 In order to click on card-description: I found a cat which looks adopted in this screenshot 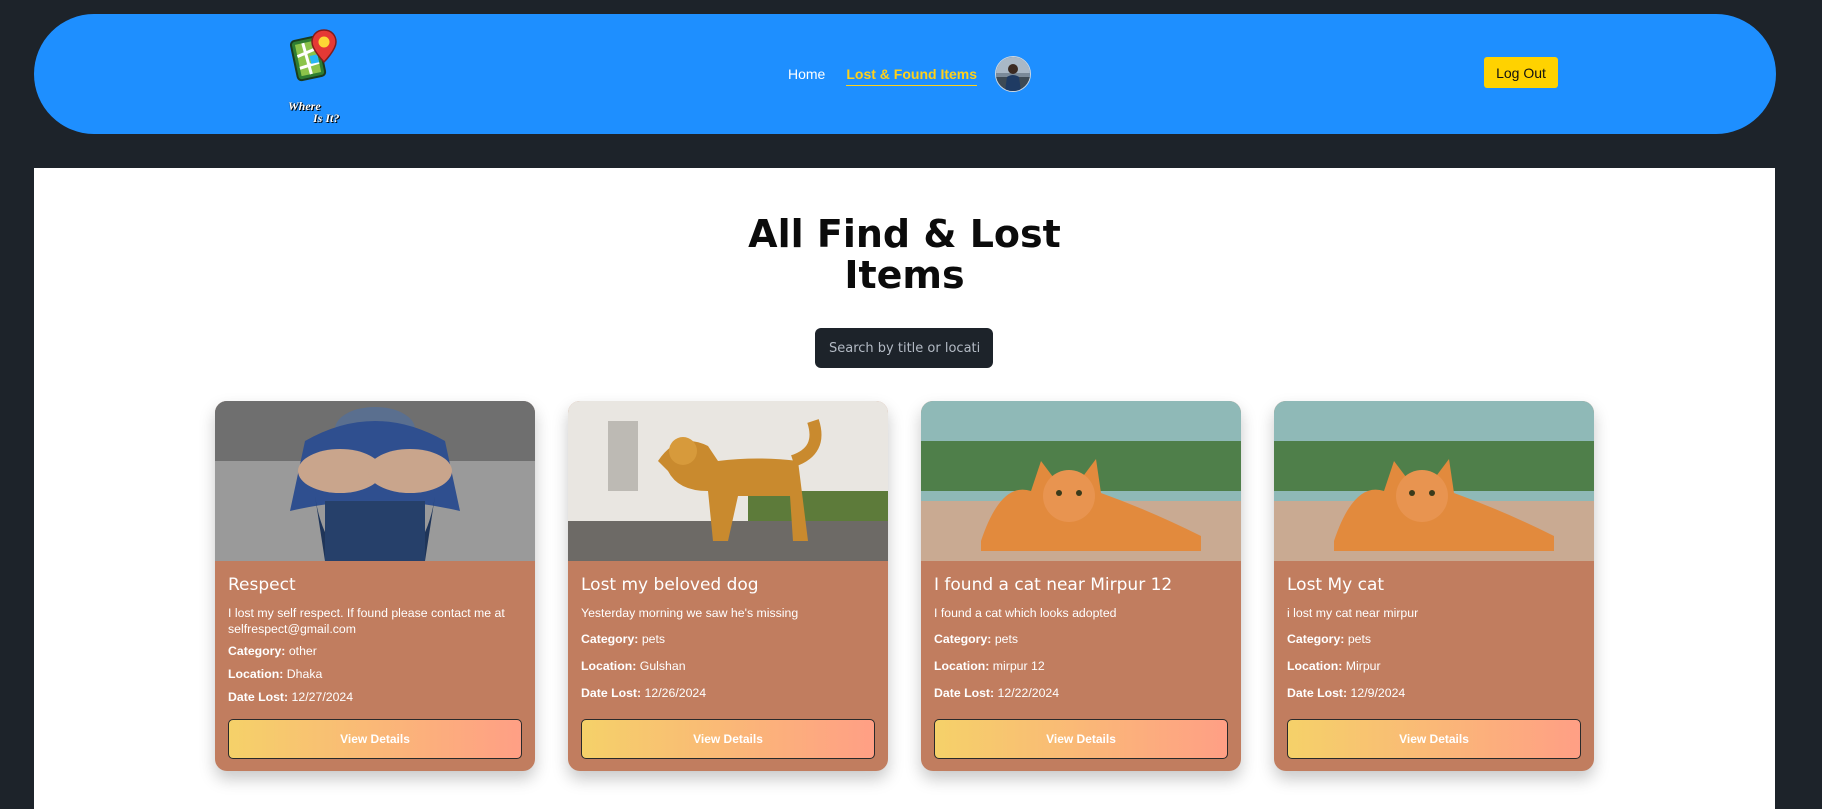, I will do `click(1025, 613)`.